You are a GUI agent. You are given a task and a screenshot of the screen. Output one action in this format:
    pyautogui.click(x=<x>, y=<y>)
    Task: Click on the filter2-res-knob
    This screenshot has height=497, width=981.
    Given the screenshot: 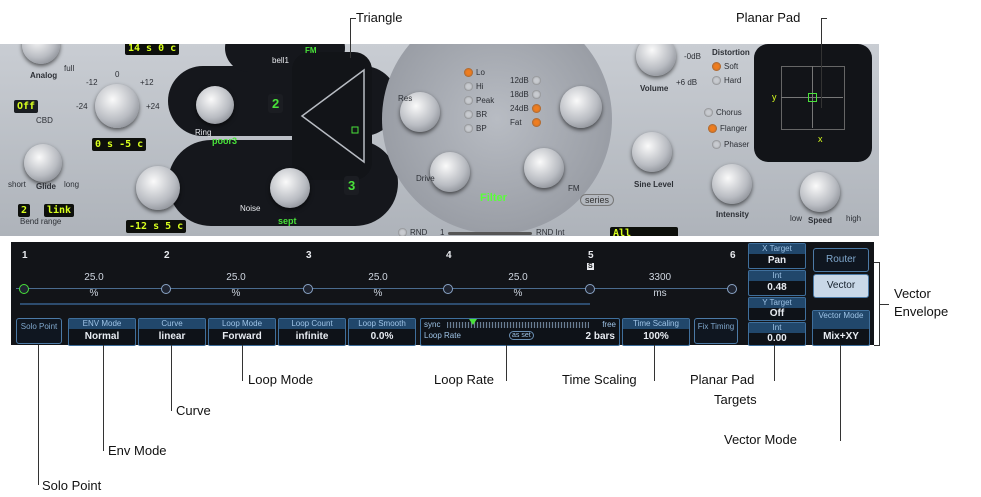 What is the action you would take?
    pyautogui.click(x=581, y=107)
    